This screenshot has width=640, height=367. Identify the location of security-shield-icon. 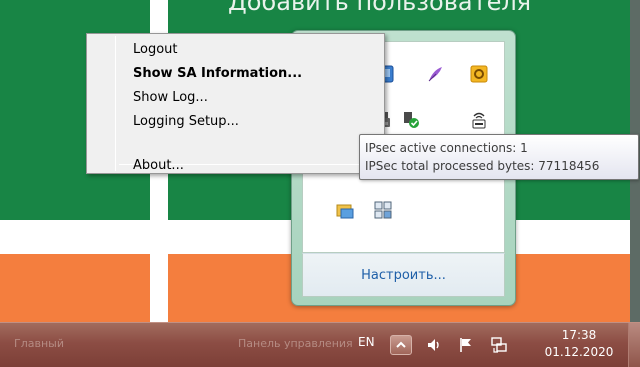
(411, 120).